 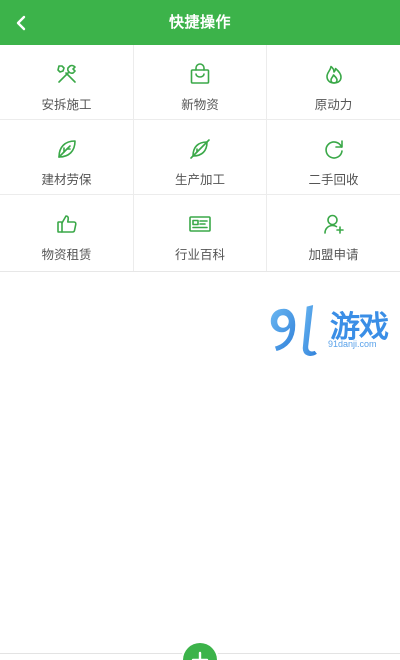 I want to click on watermark-url: 91danji.com, so click(x=352, y=344).